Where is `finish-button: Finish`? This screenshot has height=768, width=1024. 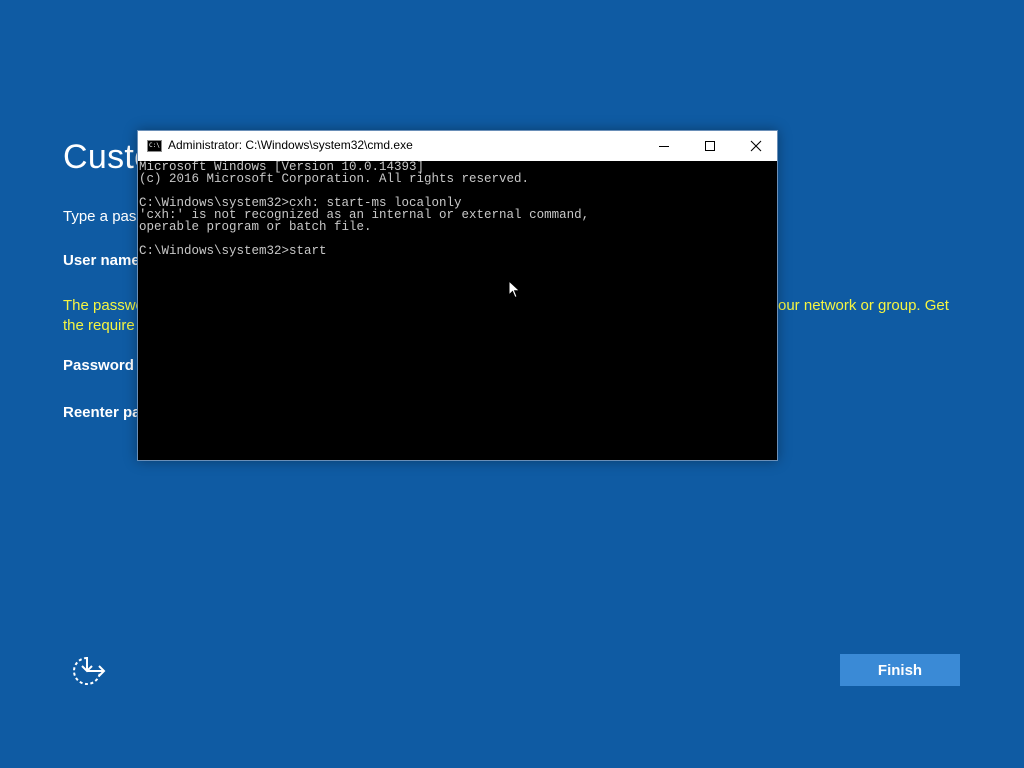
finish-button: Finish is located at coordinates (900, 670).